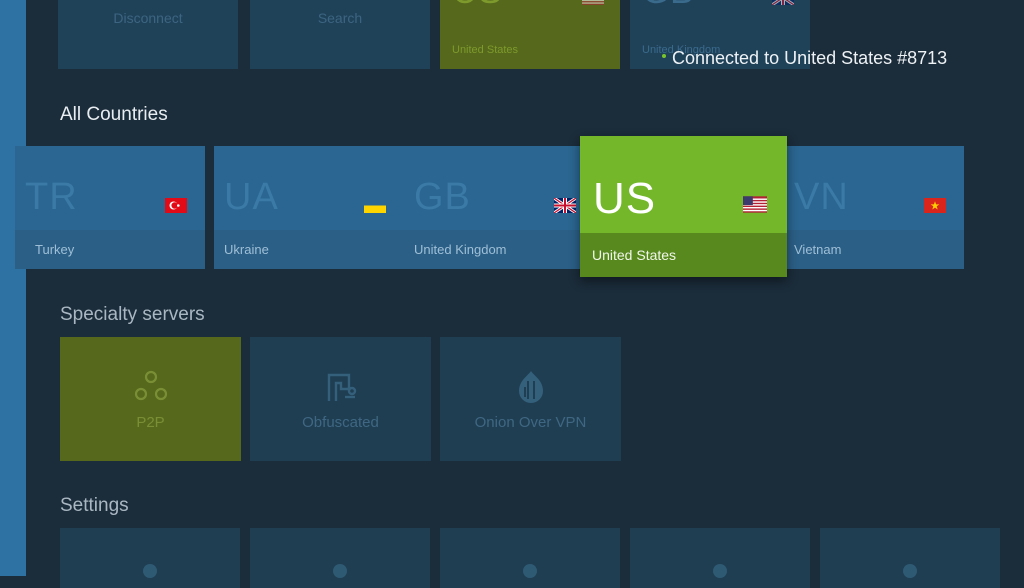  Describe the element at coordinates (114, 114) in the screenshot. I see `all-countries-title: All Countries` at that location.